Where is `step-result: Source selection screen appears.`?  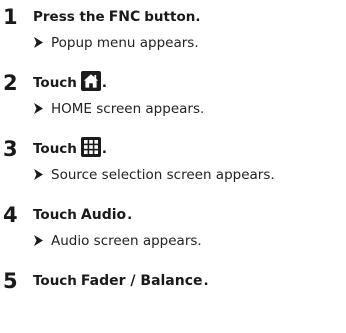 step-result: Source selection screen appears. is located at coordinates (154, 175).